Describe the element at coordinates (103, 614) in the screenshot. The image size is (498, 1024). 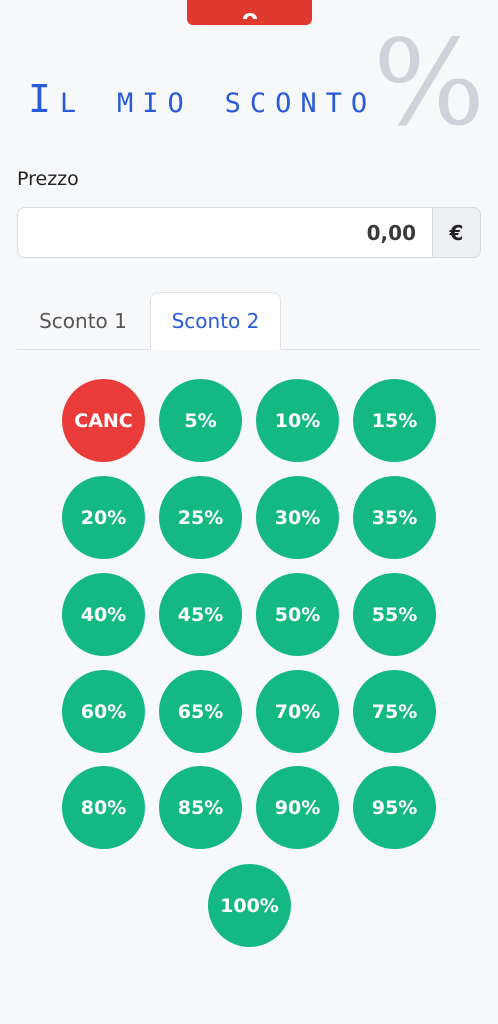
I see `discount-button-40: 40%` at that location.